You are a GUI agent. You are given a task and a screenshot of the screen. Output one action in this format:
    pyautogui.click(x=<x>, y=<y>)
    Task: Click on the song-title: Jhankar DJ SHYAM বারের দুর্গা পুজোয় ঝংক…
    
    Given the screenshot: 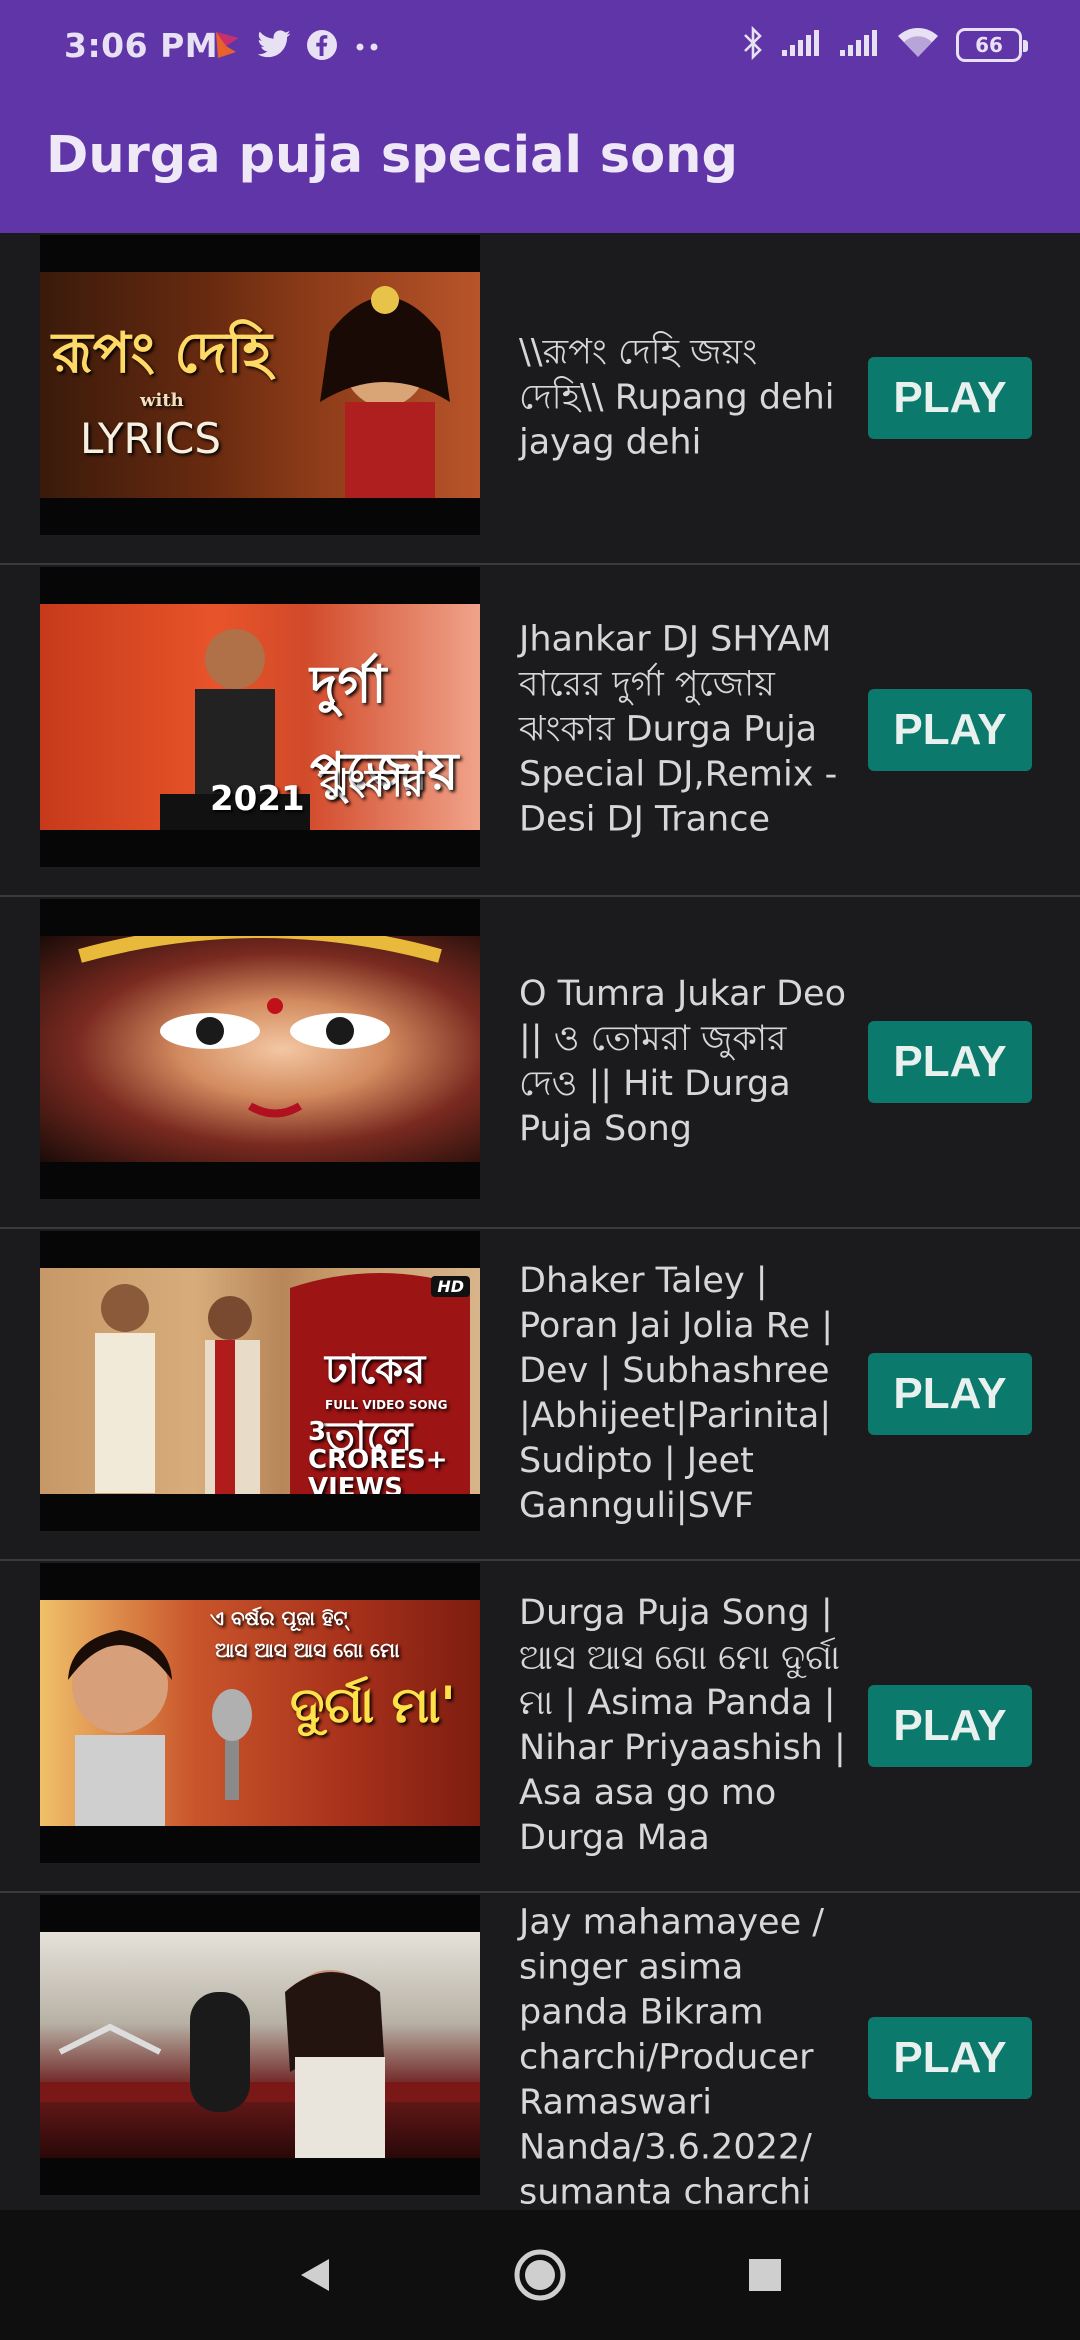 What is the action you would take?
    pyautogui.click(x=678, y=729)
    